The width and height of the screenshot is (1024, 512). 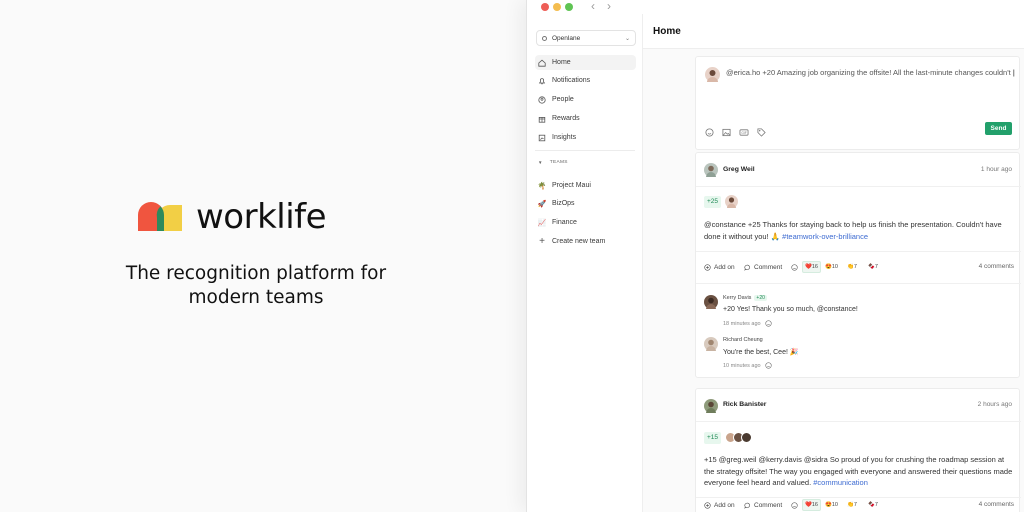 I want to click on minimize-window-button, so click(x=557, y=7).